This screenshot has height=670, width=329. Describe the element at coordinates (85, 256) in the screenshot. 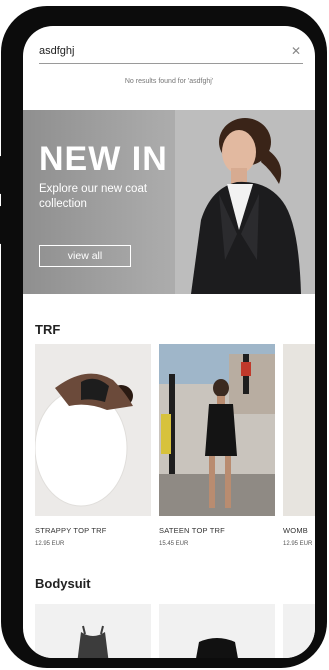

I see `view-all-button: view all` at that location.